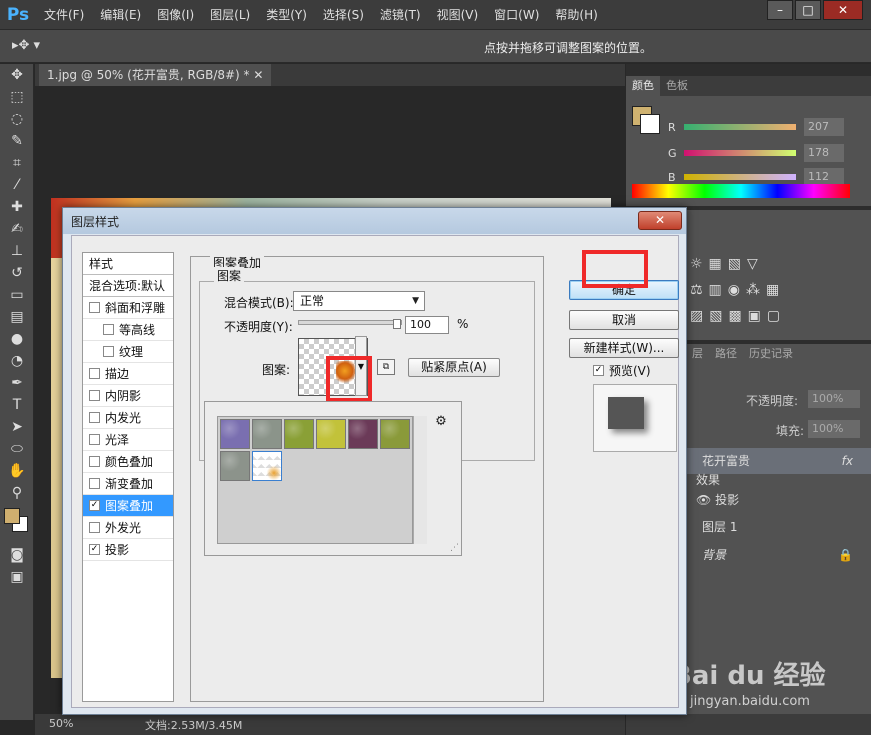 This screenshot has width=871, height=735. What do you see at coordinates (258, 75) in the screenshot?
I see `close-tab-icon: ✕` at bounding box center [258, 75].